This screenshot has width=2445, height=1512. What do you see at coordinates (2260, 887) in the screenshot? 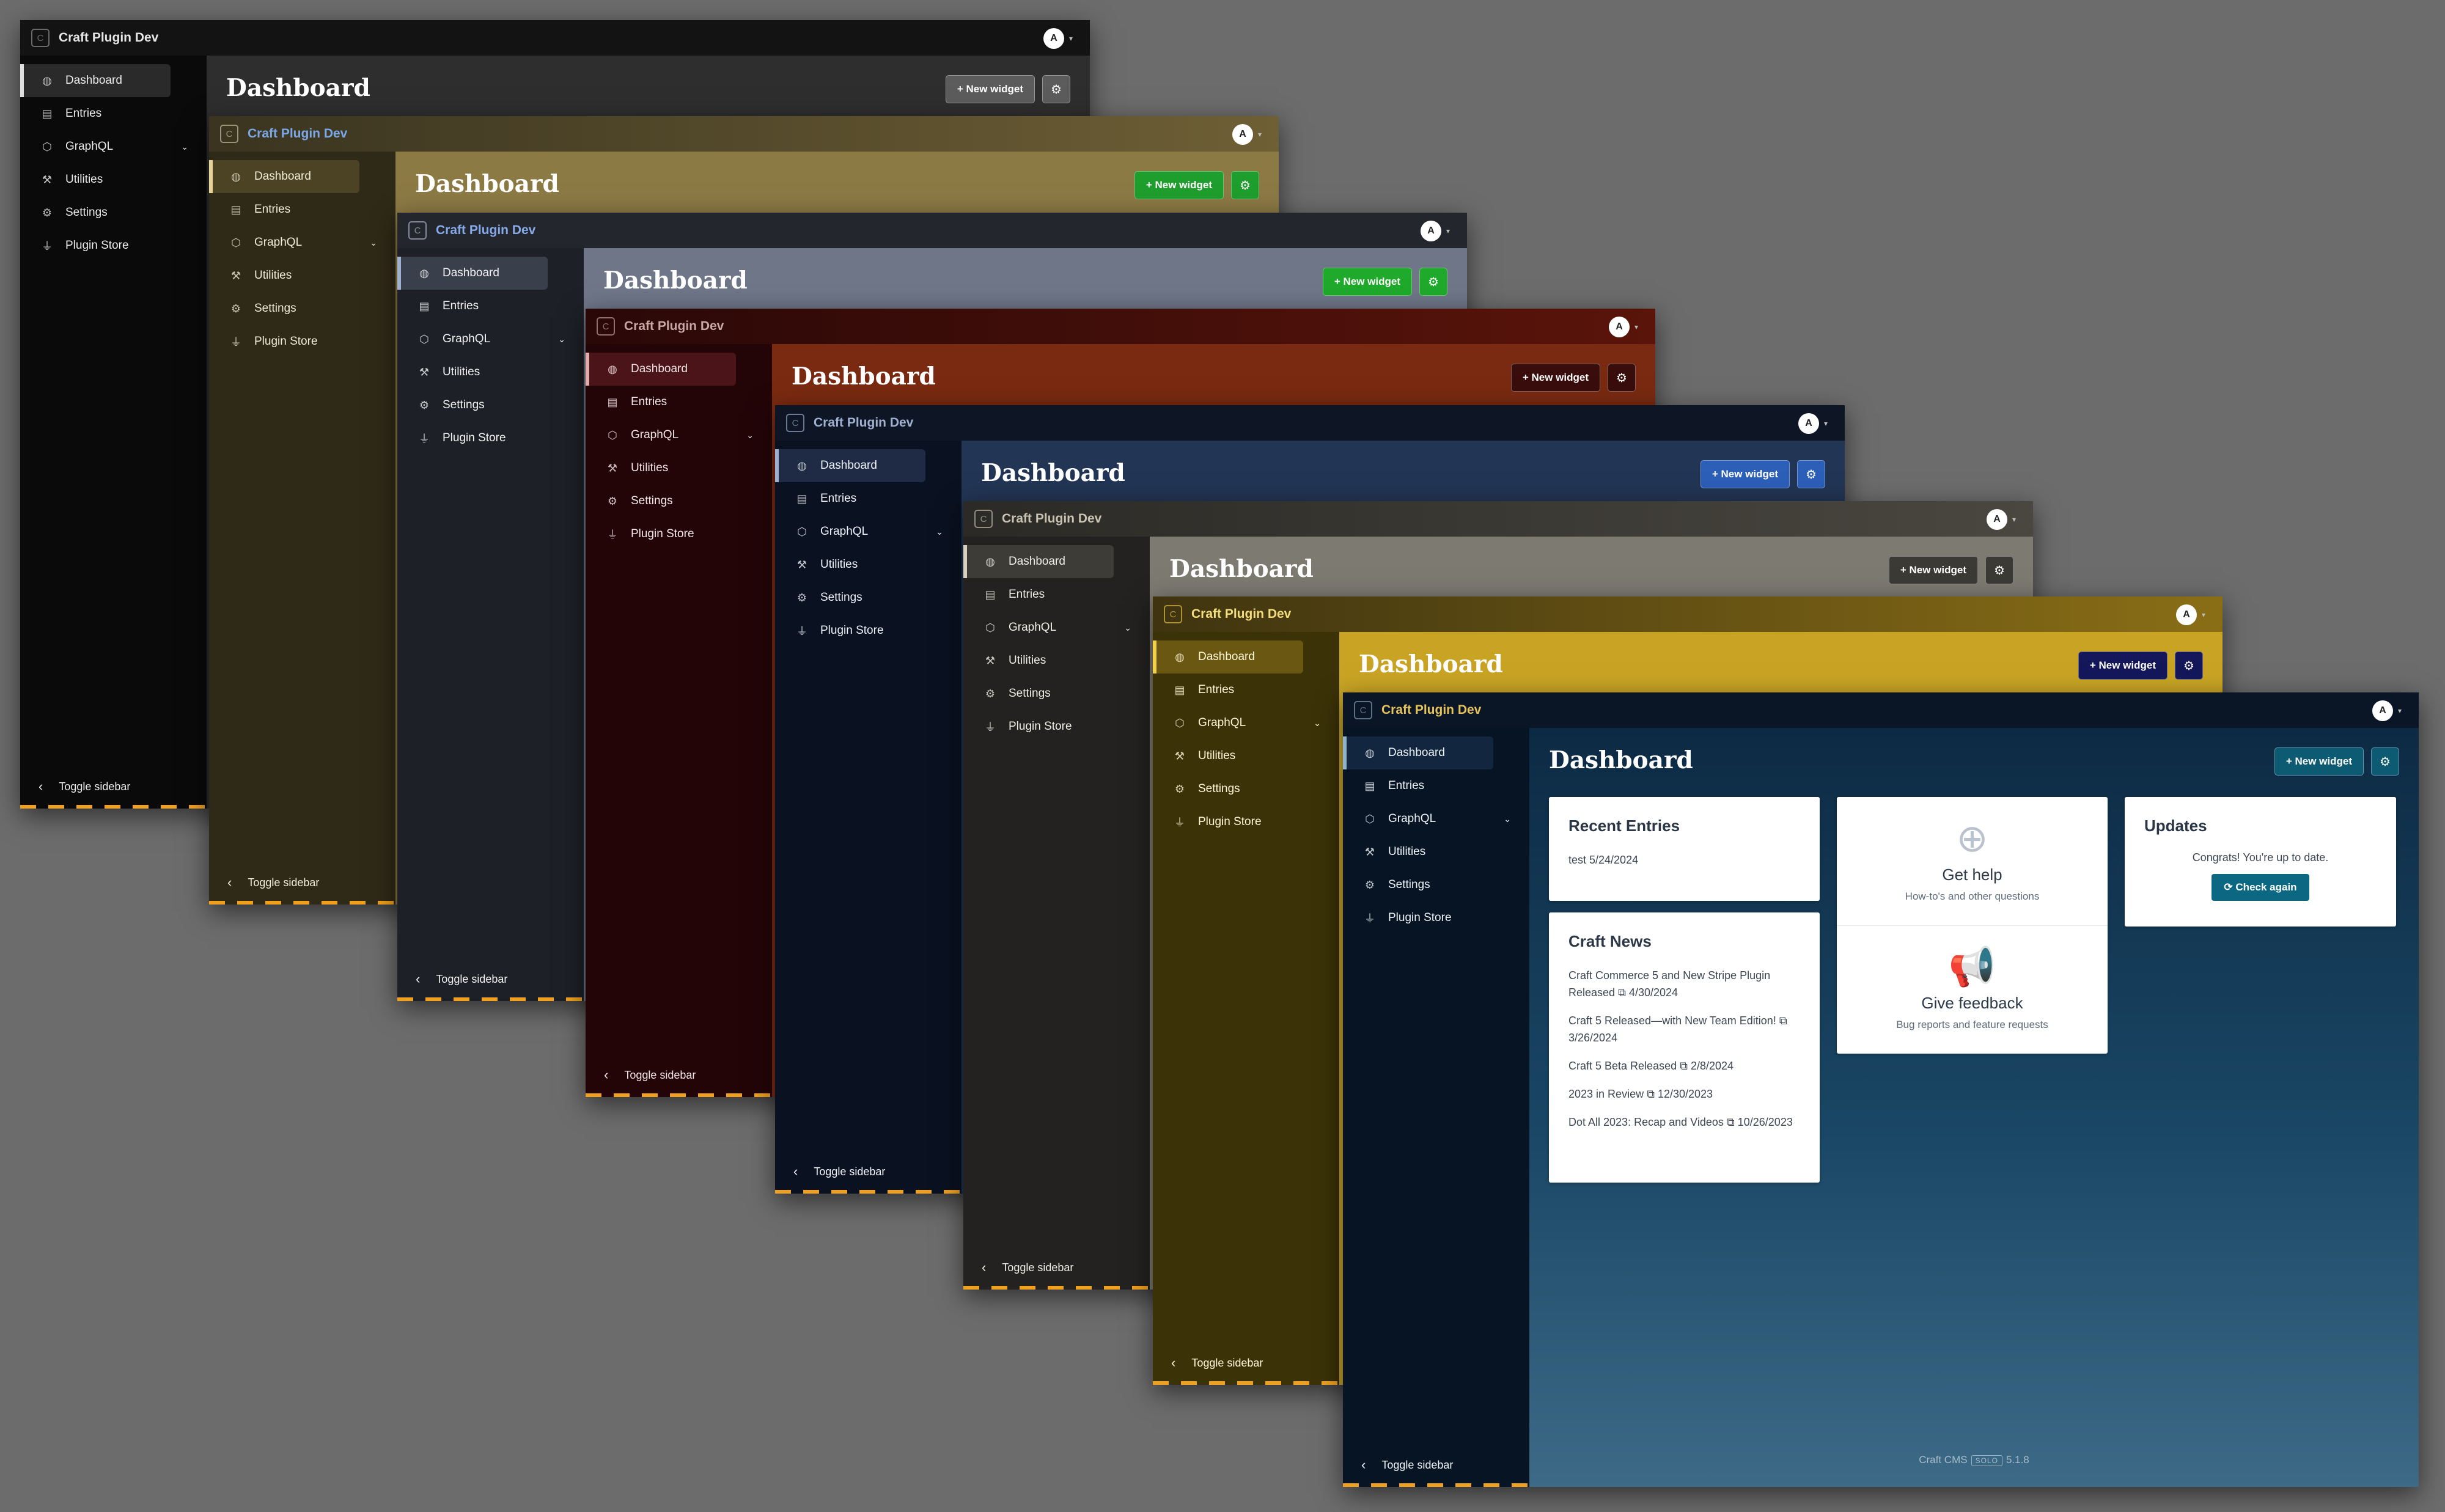
I see `check-again-button: ⟳ Check again` at bounding box center [2260, 887].